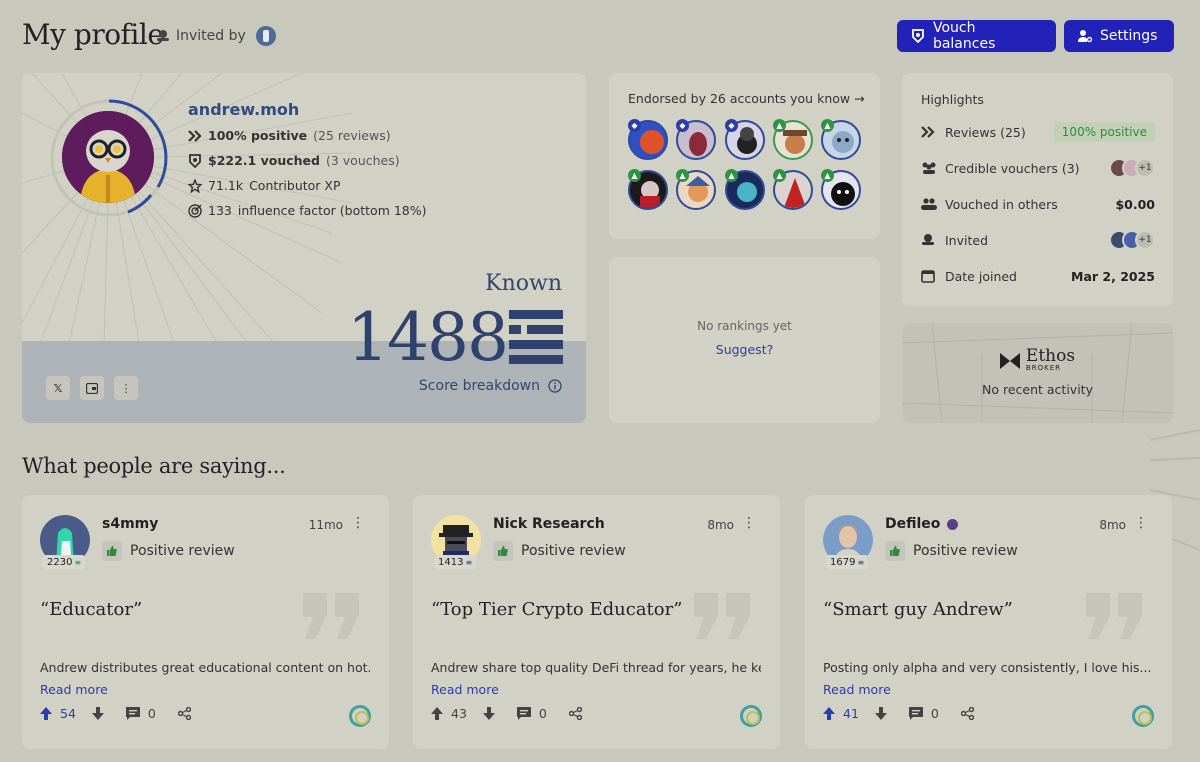  I want to click on highlight-vouched-others: Vouched in others $0.00, so click(1038, 204).